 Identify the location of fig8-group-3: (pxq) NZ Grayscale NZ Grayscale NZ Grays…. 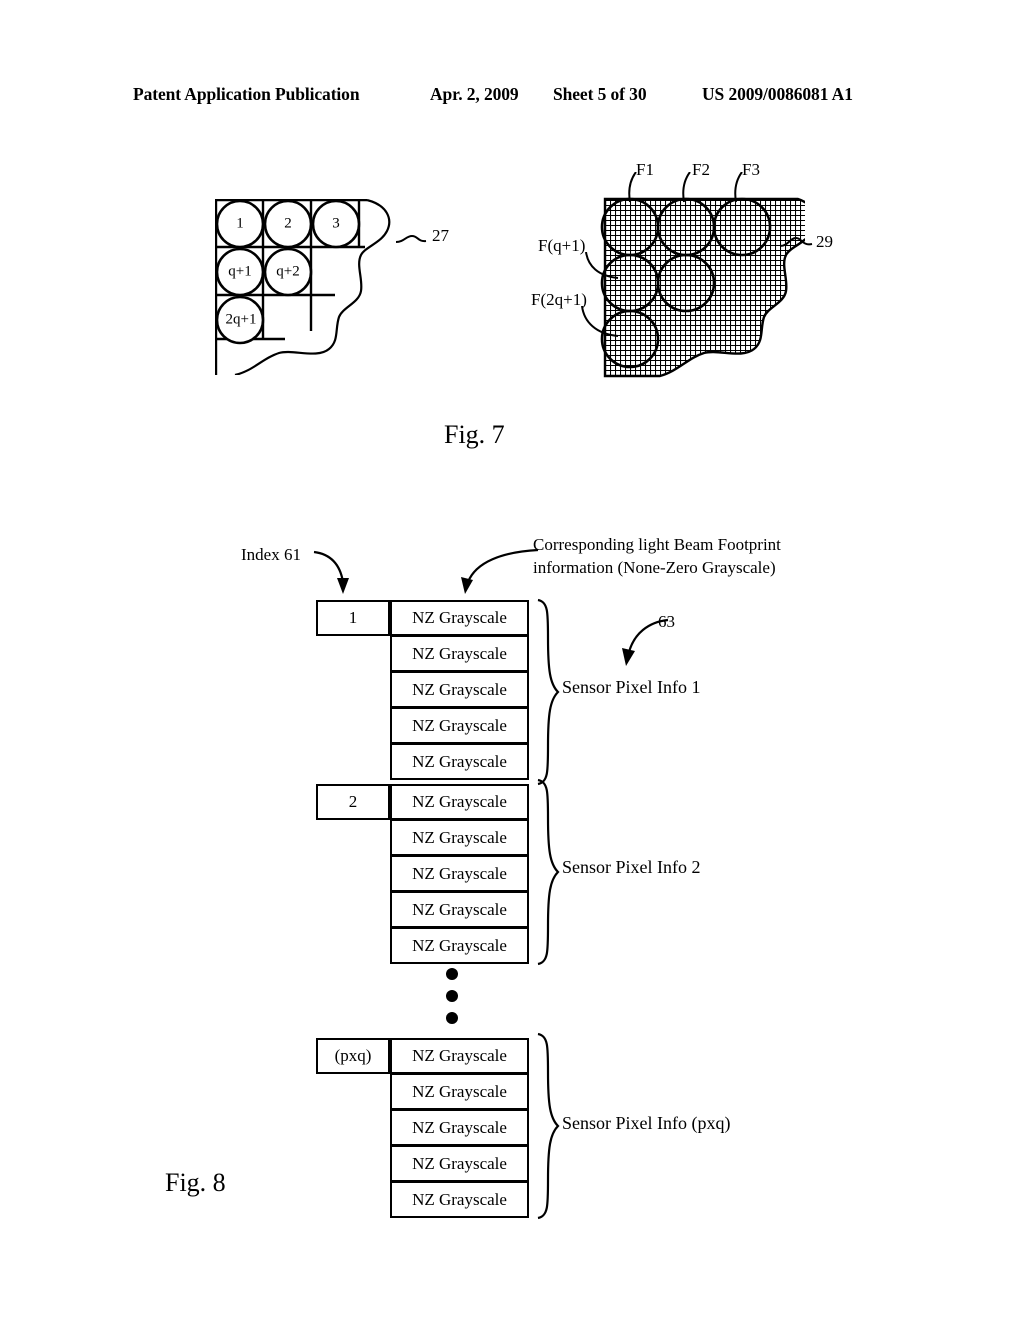
(422, 1128).